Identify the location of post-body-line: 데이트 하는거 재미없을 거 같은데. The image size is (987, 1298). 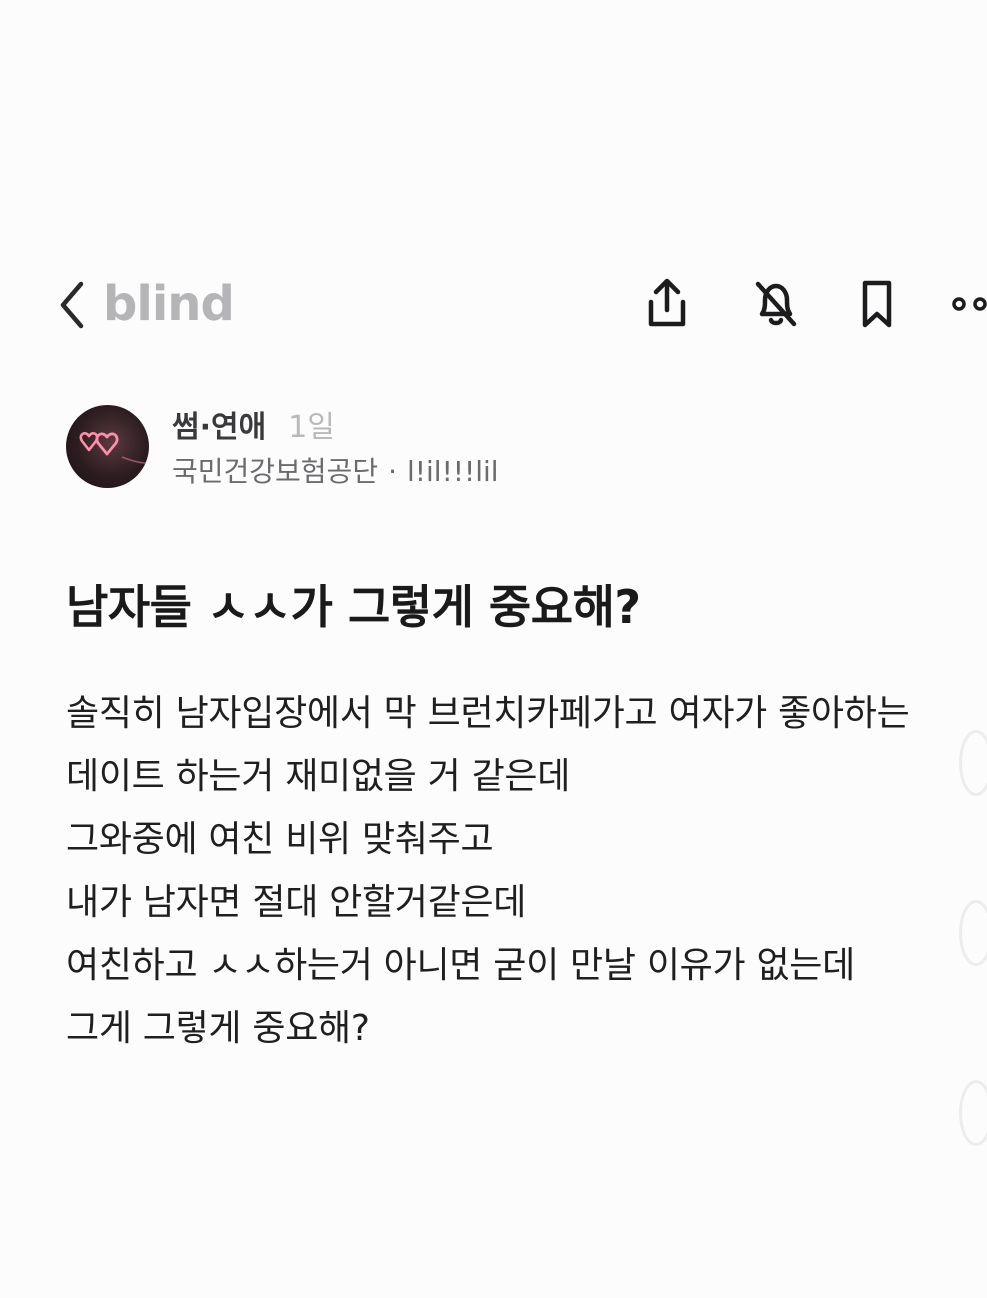
(318, 776).